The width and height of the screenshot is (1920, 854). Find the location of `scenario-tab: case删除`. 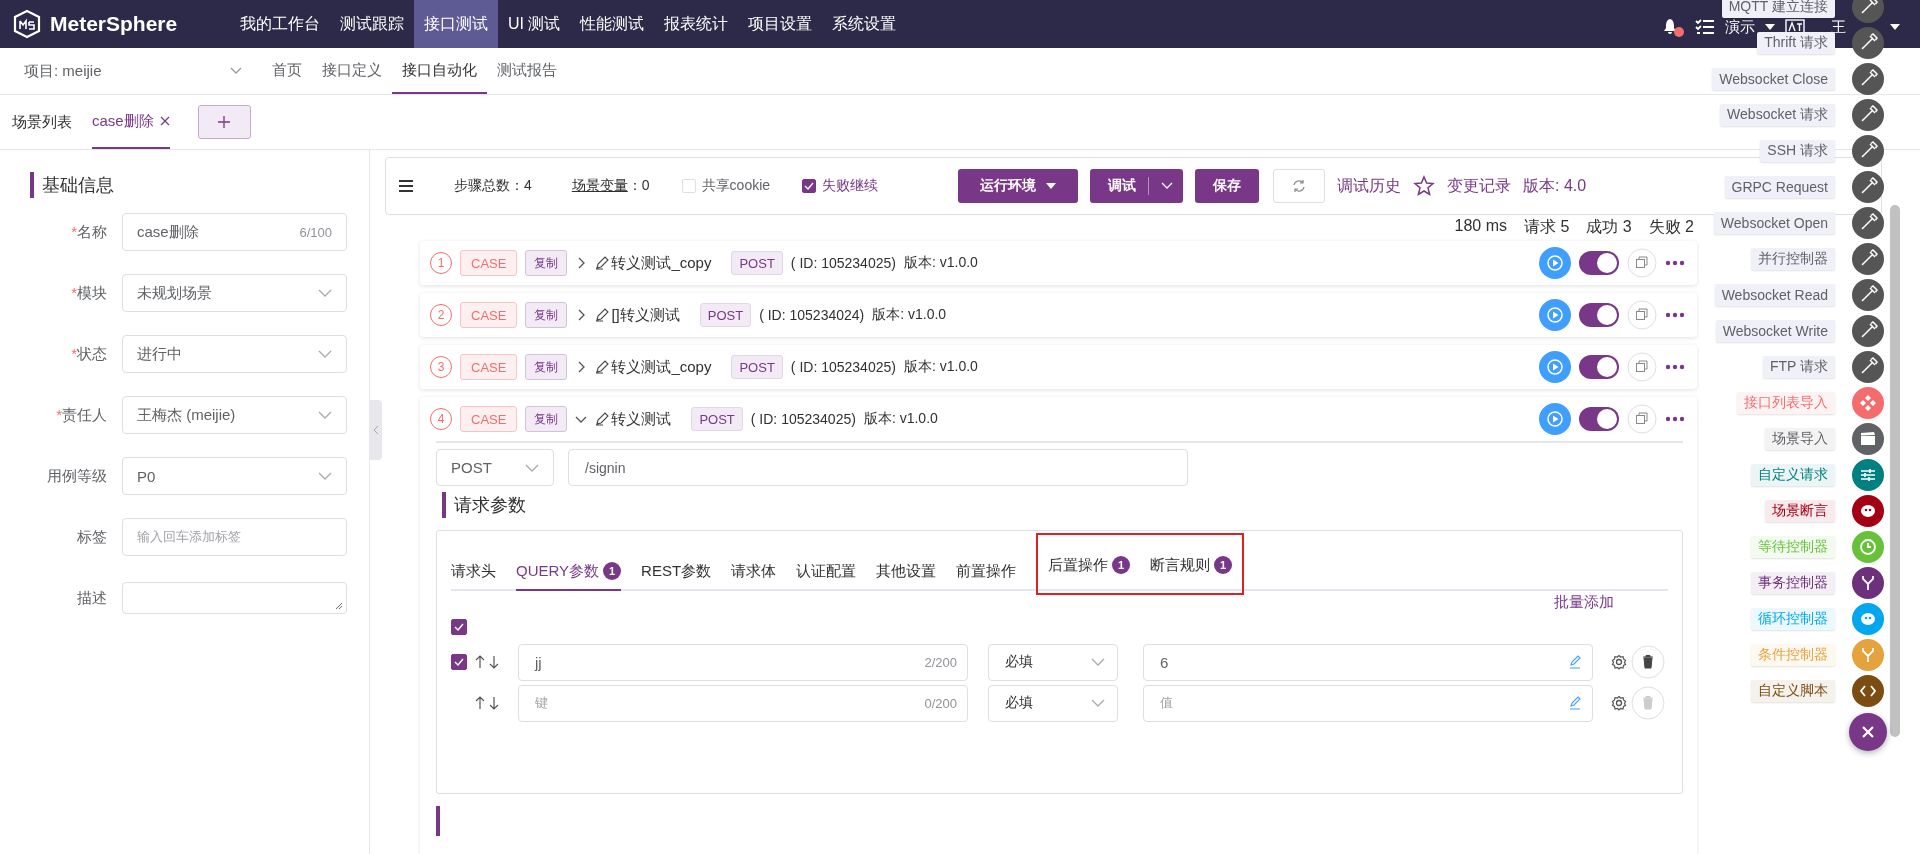

scenario-tab: case删除 is located at coordinates (131, 122).